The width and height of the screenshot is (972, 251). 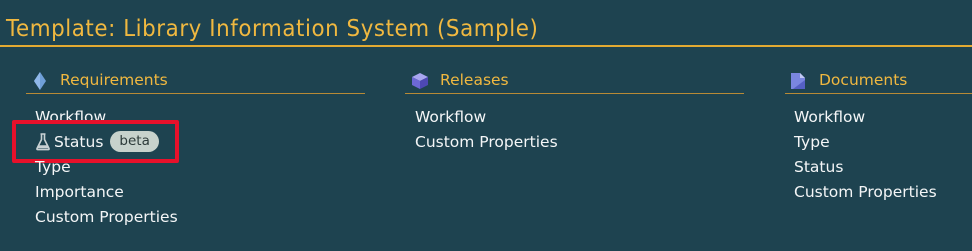 What do you see at coordinates (106, 217) in the screenshot?
I see `requirements-item-custom-properties: Custom Properties` at bounding box center [106, 217].